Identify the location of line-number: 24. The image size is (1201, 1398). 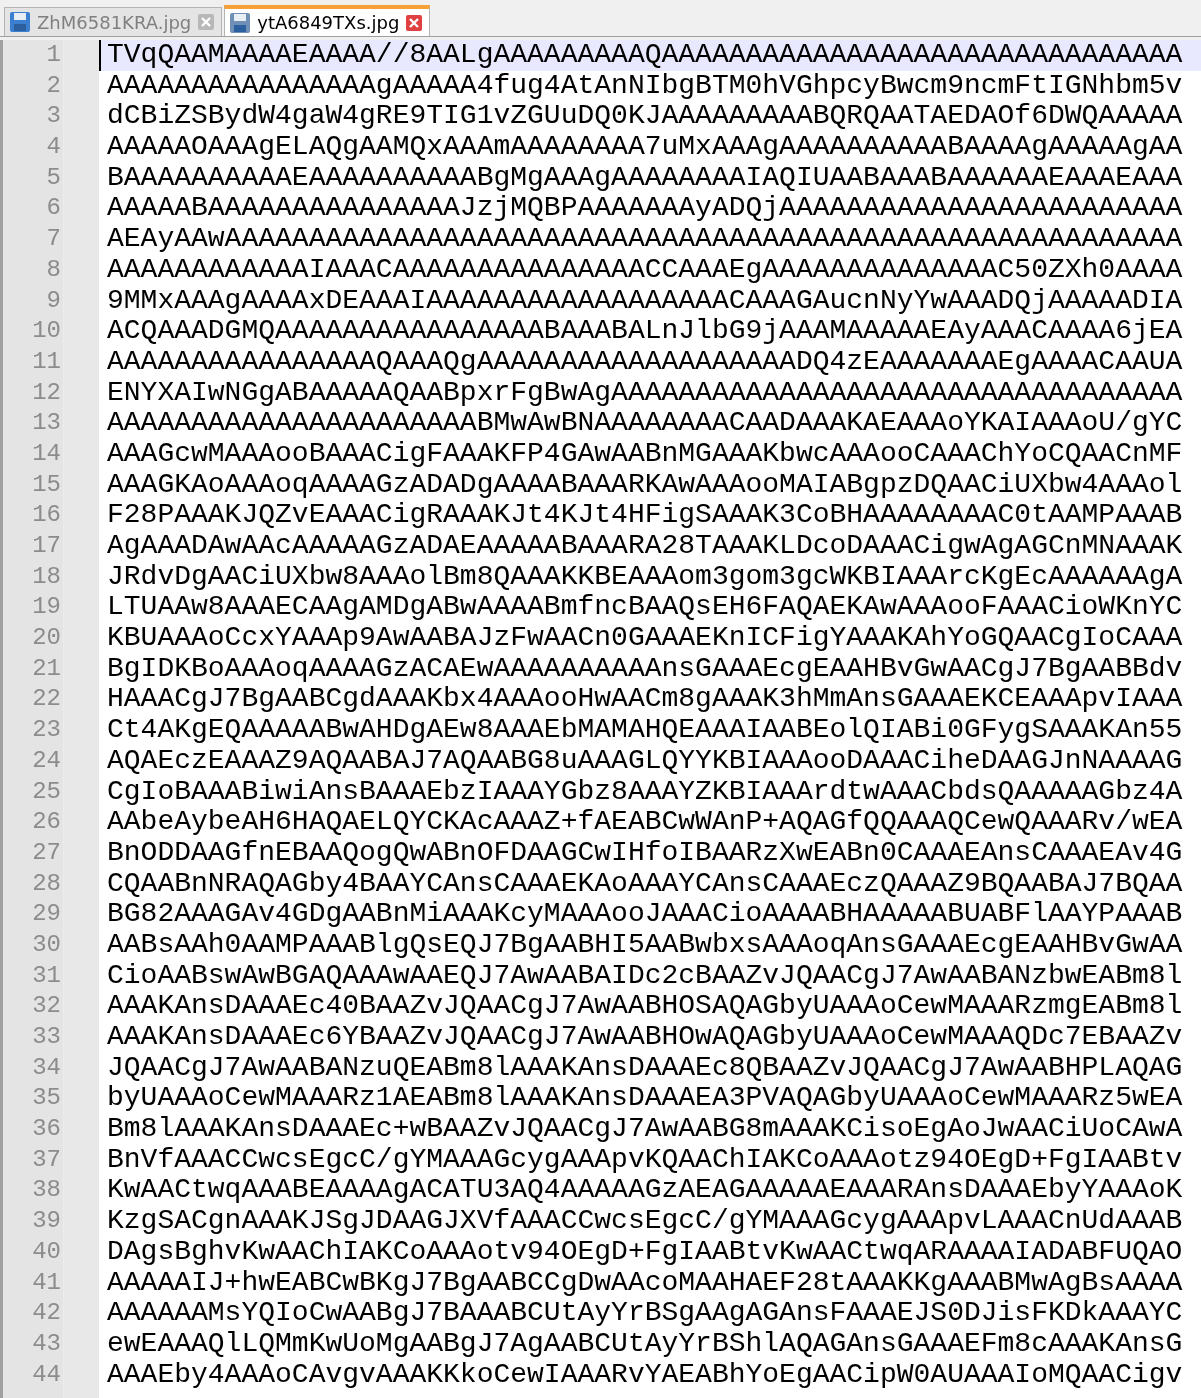
(46, 760).